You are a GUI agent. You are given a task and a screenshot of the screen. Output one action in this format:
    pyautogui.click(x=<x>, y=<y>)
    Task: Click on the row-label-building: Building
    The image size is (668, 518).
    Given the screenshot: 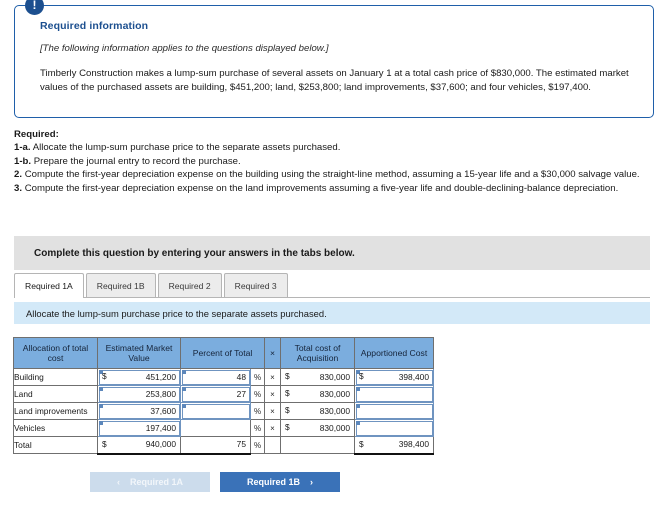 What is the action you would take?
    pyautogui.click(x=55, y=377)
    